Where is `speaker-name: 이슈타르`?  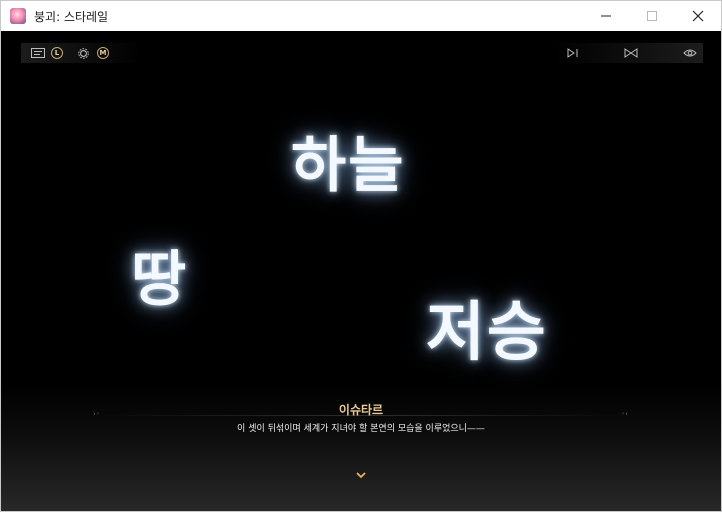 speaker-name: 이슈타르 is located at coordinates (361, 410).